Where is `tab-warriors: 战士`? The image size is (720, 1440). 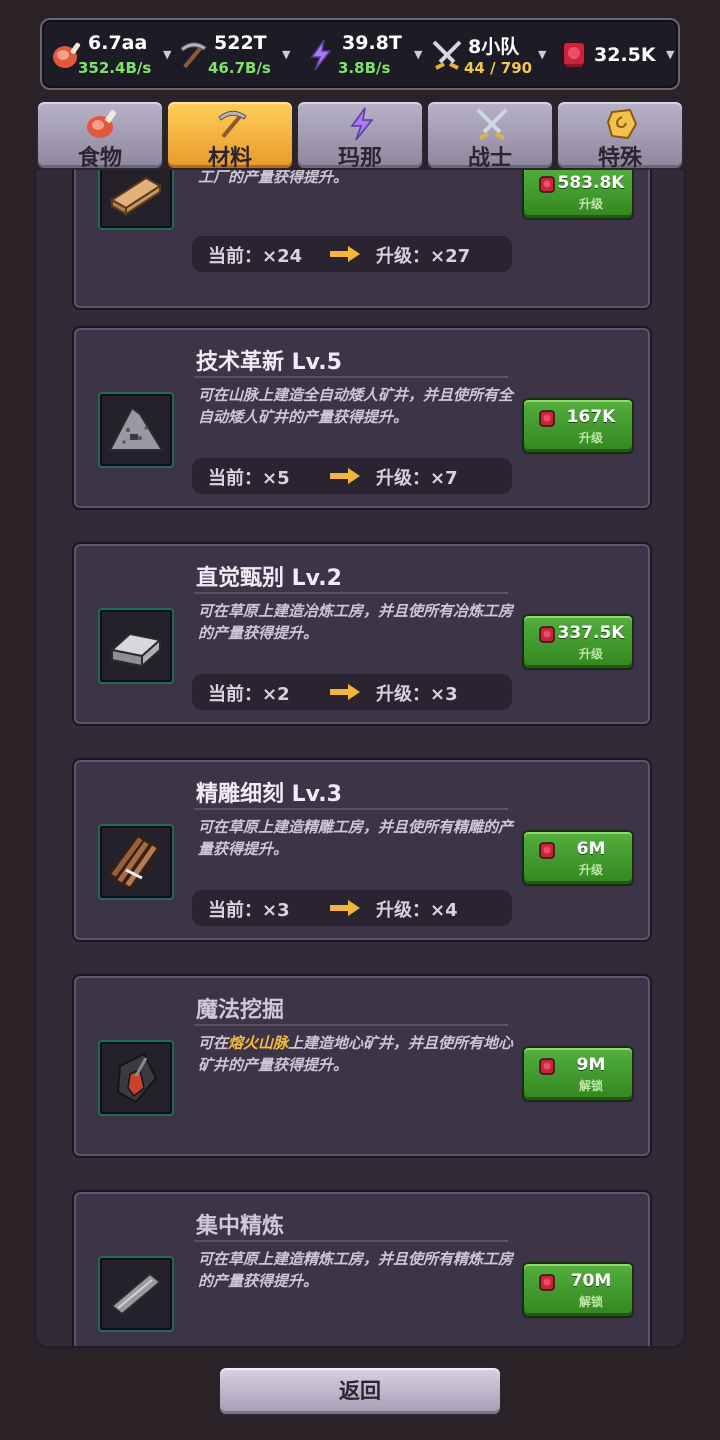 tab-warriors: 战士 is located at coordinates (490, 135).